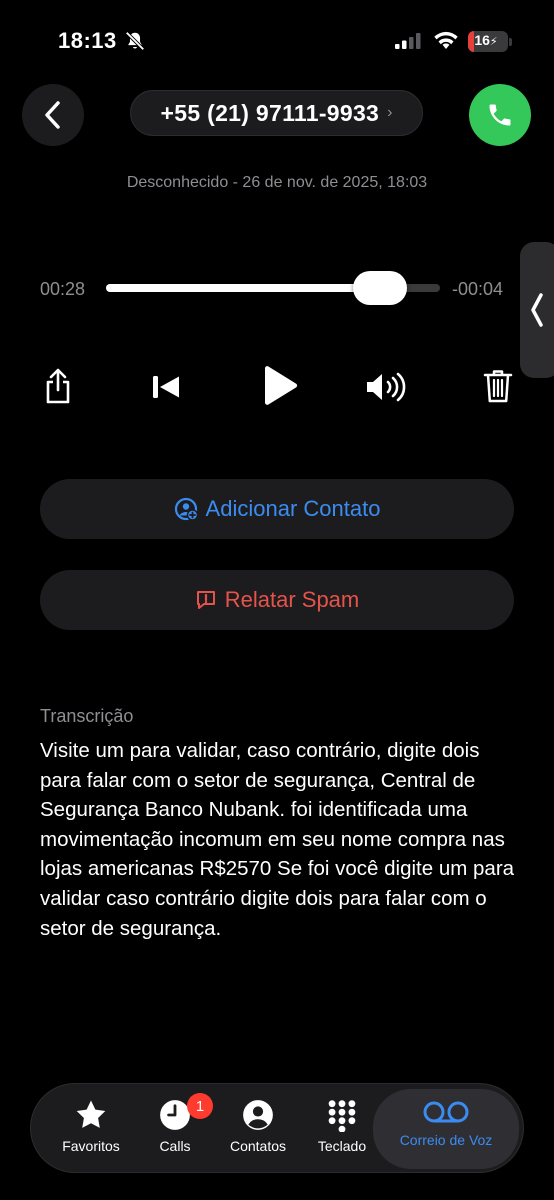 This screenshot has width=554, height=1200. What do you see at coordinates (277, 182) in the screenshot?
I see `call-meta: Desconhecido - 26 de nov. de 2025, 18:03` at bounding box center [277, 182].